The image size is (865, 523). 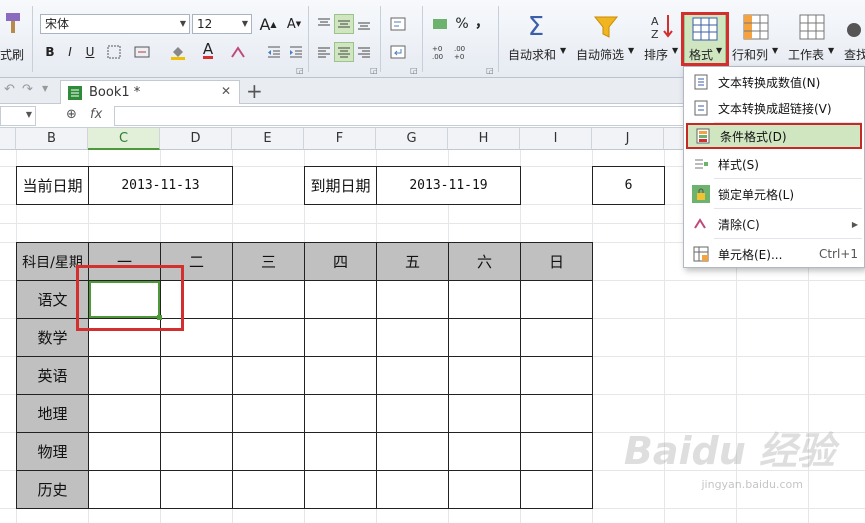 What do you see at coordinates (855, 27) in the screenshot?
I see `find-button` at bounding box center [855, 27].